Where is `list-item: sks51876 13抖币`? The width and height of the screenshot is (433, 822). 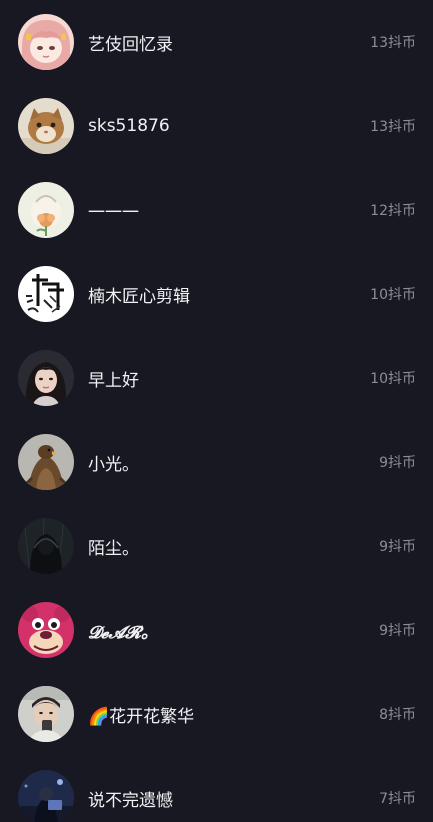
list-item: sks51876 13抖币 is located at coordinates (216, 126).